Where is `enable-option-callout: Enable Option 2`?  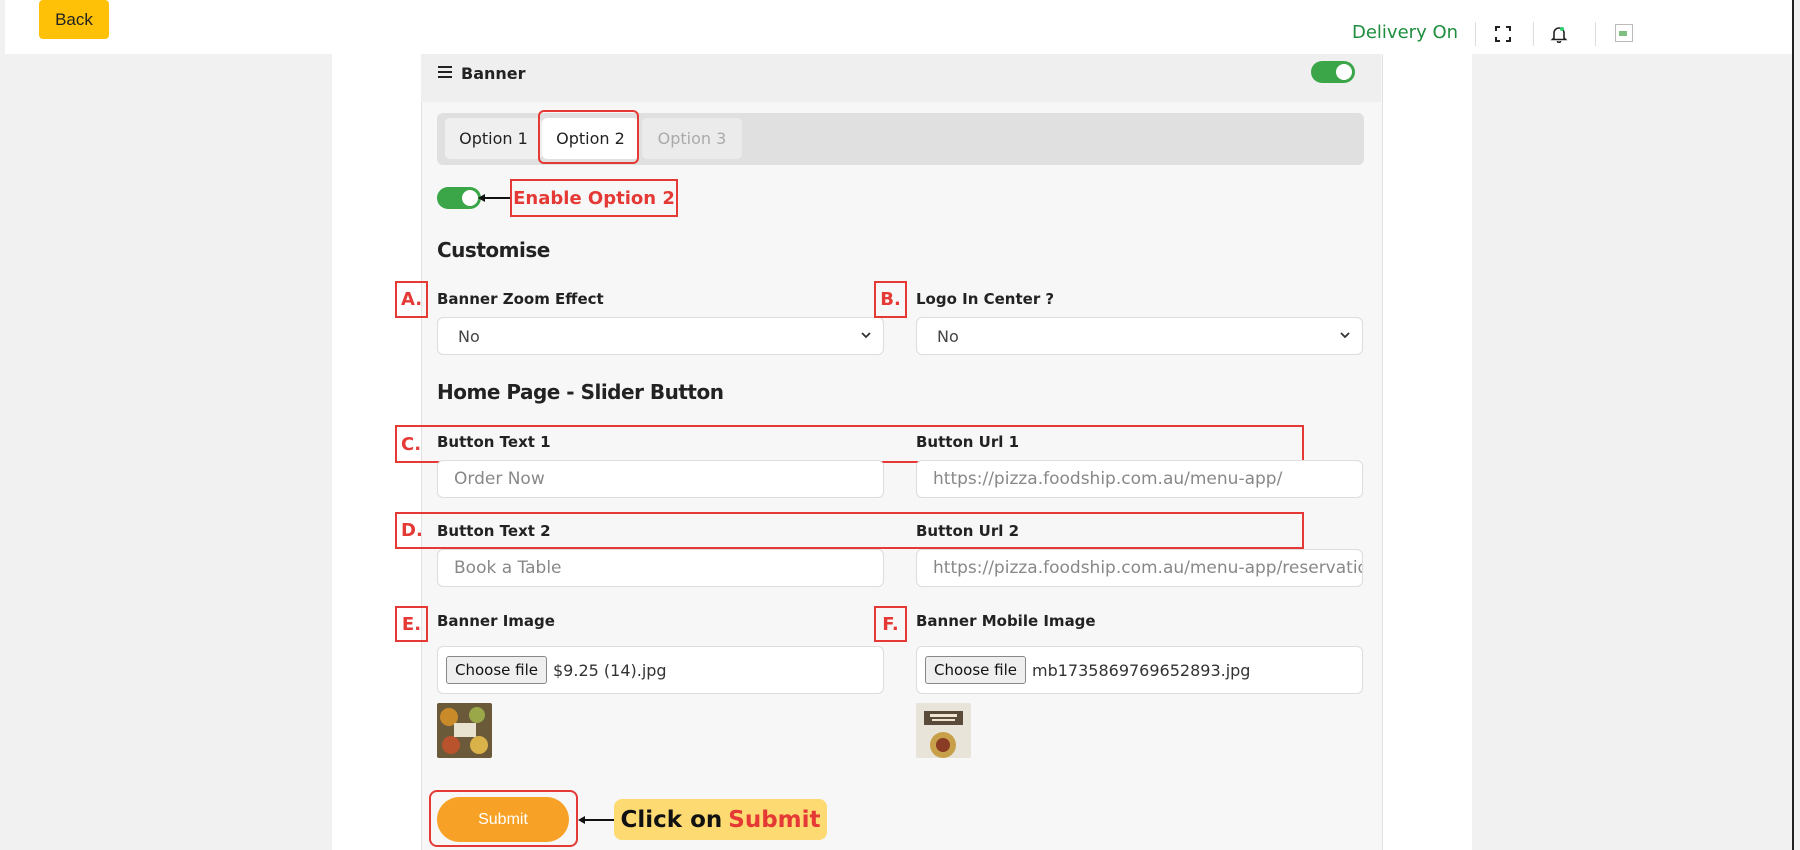
enable-option-callout: Enable Option 2 is located at coordinates (594, 198).